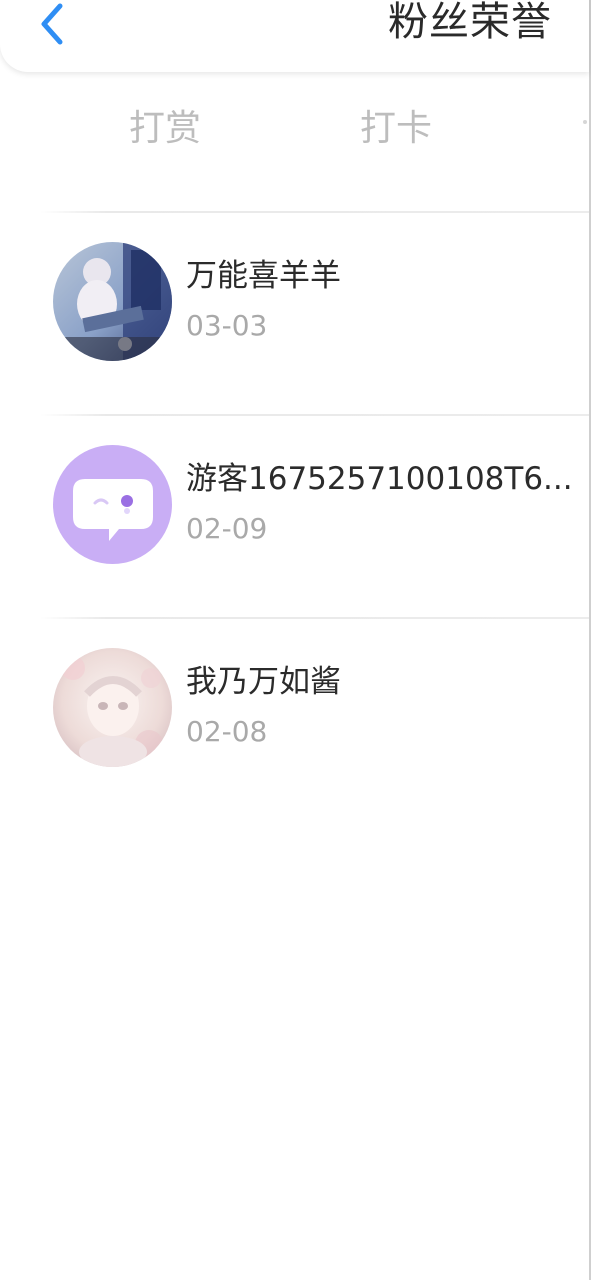  Describe the element at coordinates (294, 36) in the screenshot. I see `top-bar: 粉丝荣誉` at that location.